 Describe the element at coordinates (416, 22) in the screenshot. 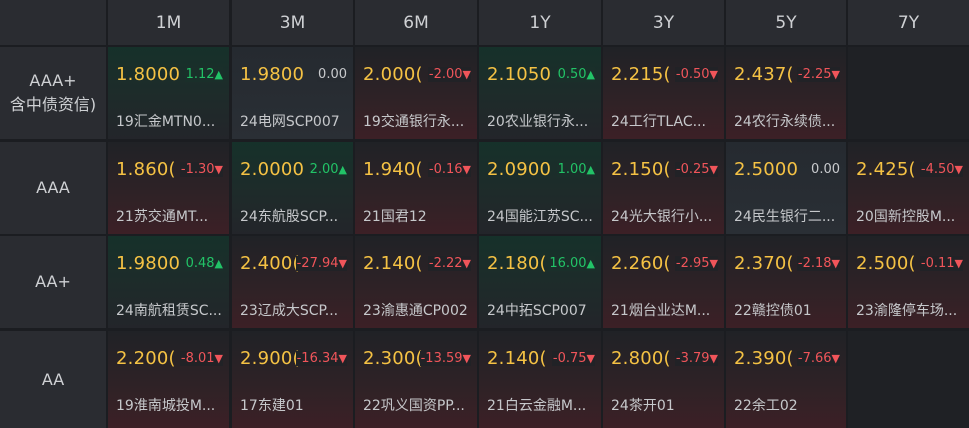

I see `column-header-6m: 6M` at that location.